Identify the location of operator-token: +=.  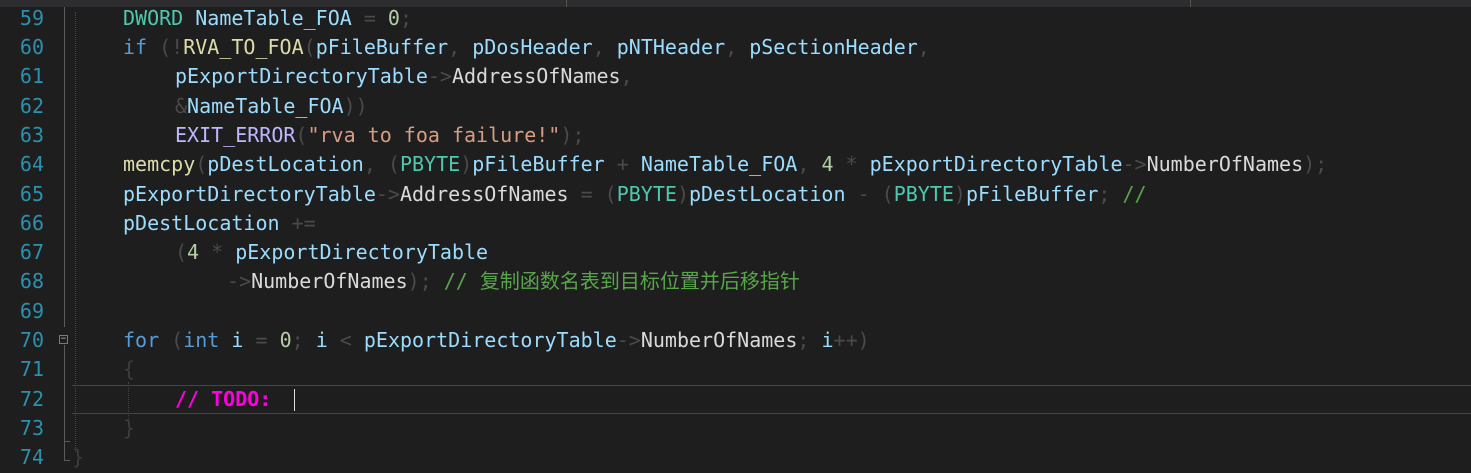
(297, 223).